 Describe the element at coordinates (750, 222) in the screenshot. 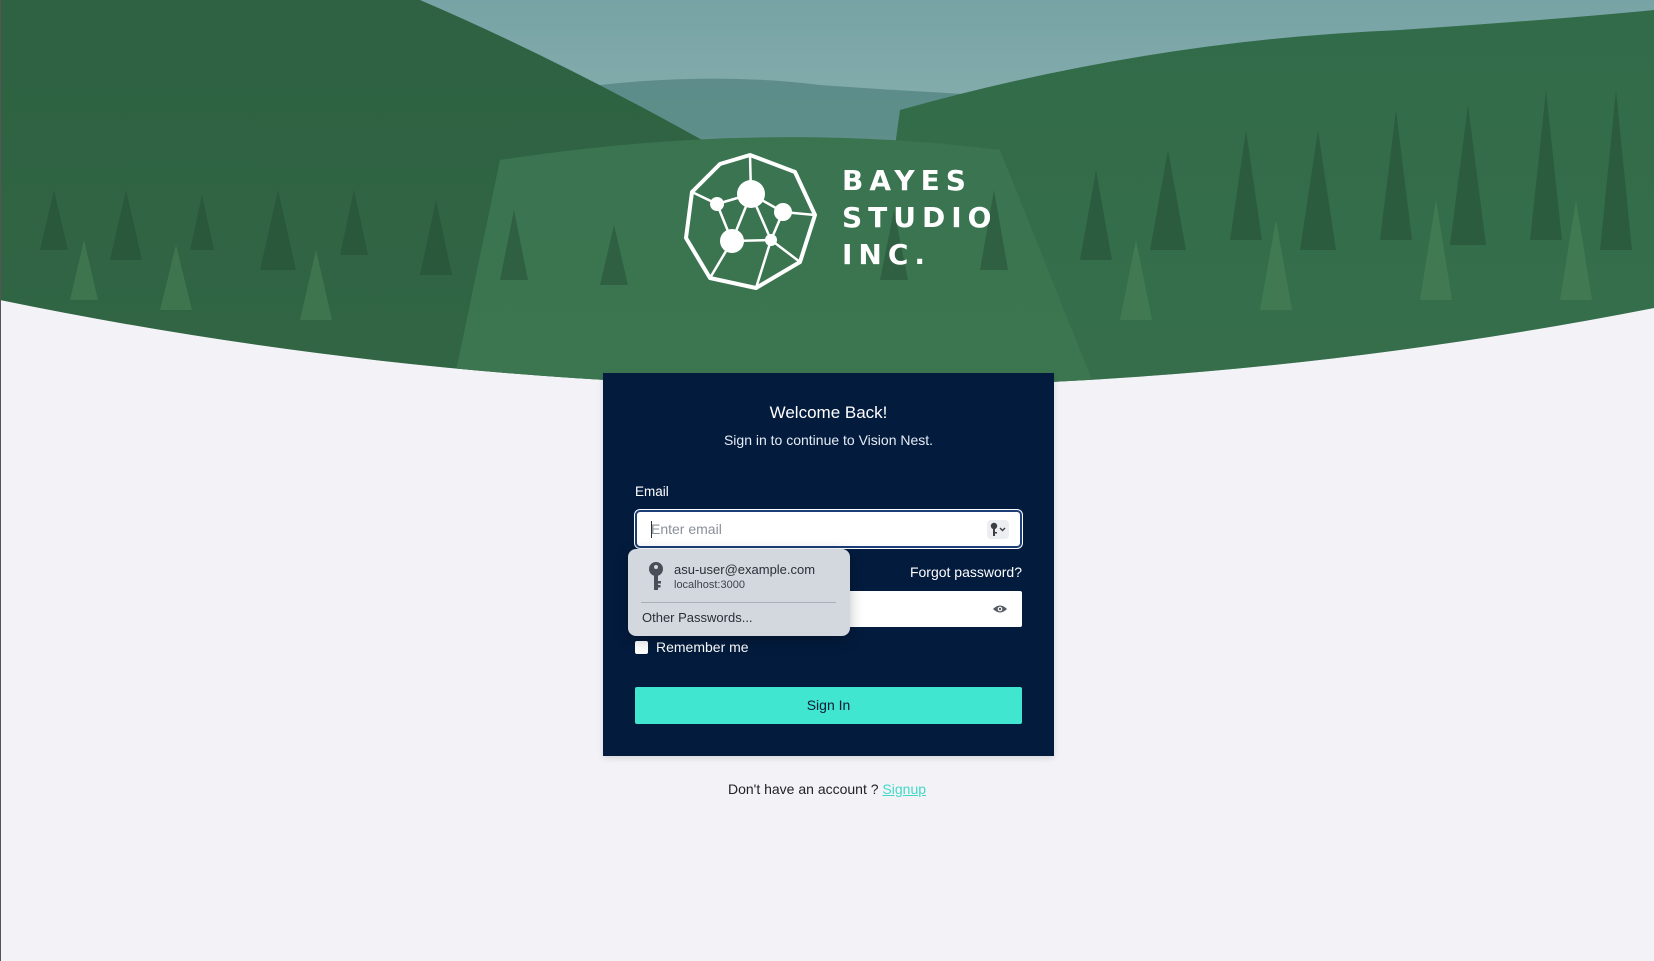

I see `bayes-logo-icon` at that location.